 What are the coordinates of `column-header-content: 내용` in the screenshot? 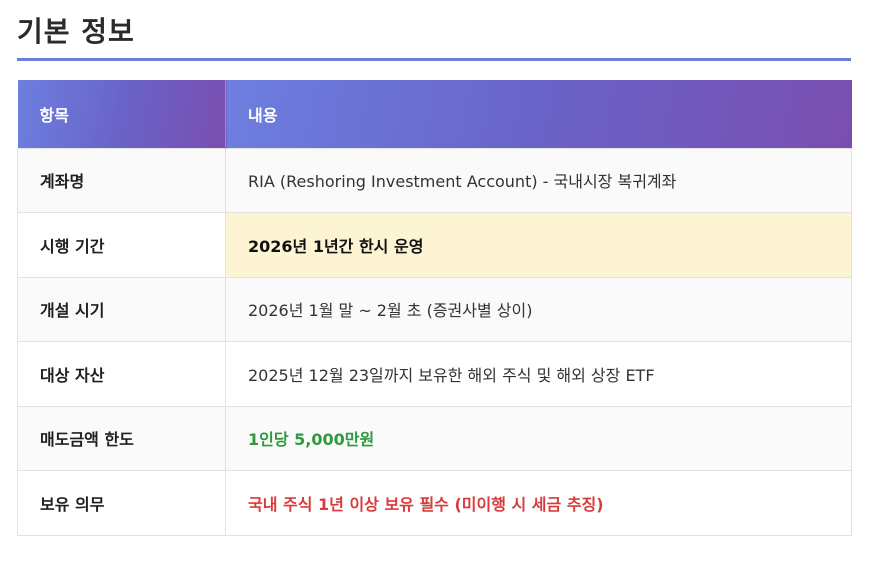 It's located at (538, 114).